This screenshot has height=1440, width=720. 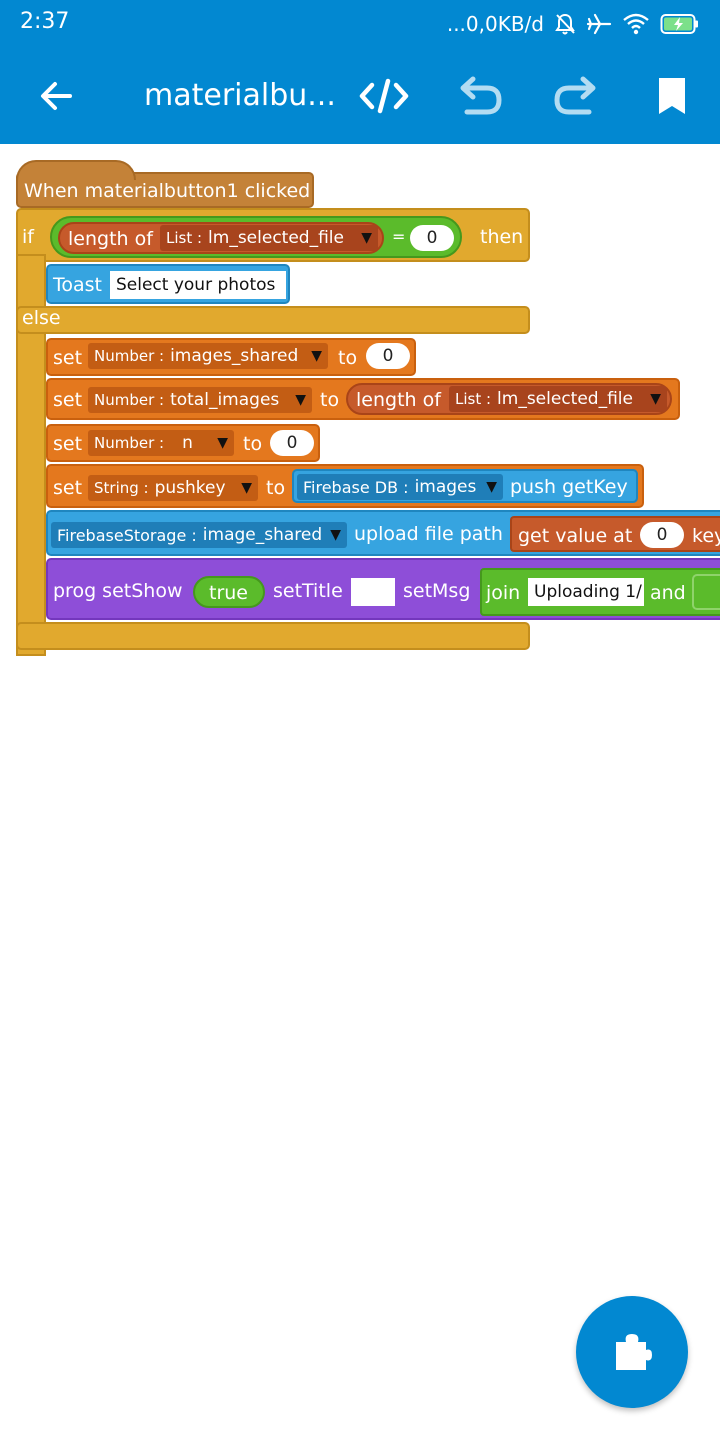 I want to click on equals-label: =, so click(x=399, y=236).